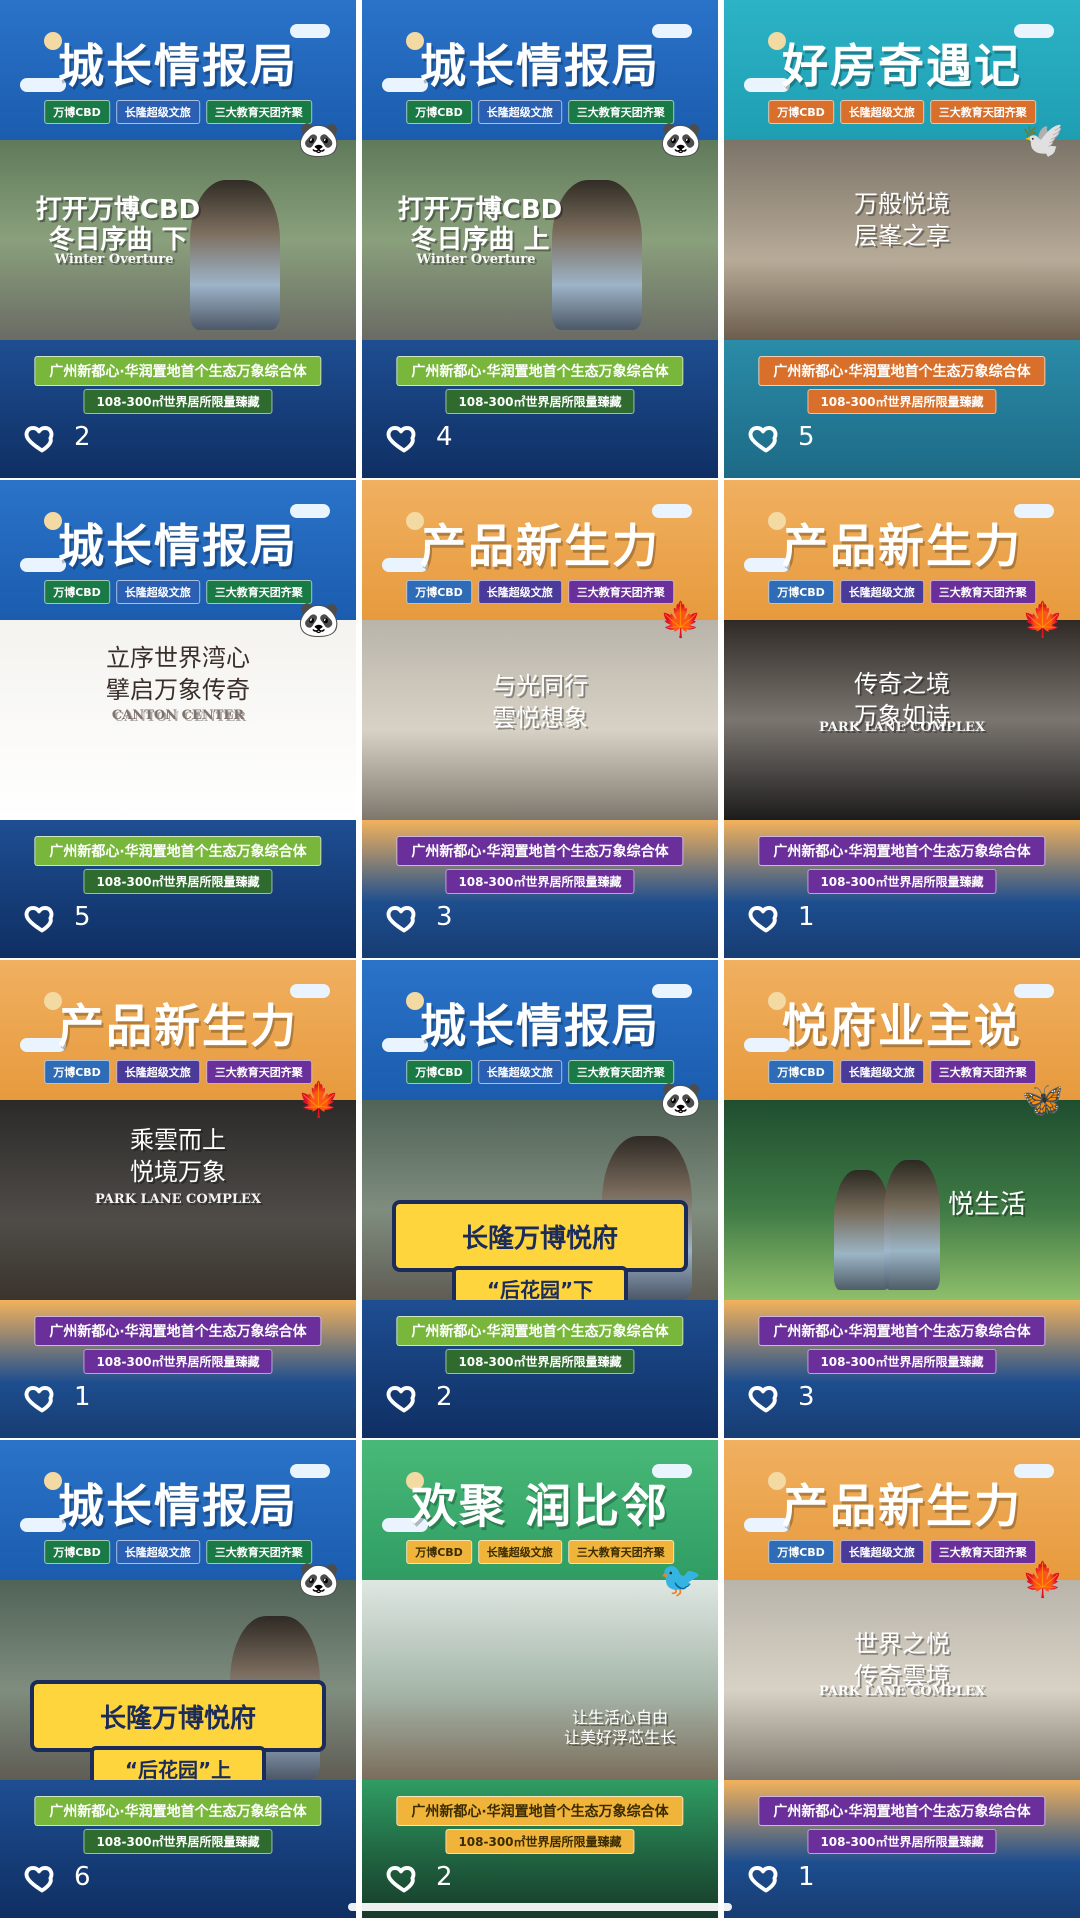 The height and width of the screenshot is (1918, 1080). What do you see at coordinates (1042, 140) in the screenshot?
I see `bird-icon: 🕊️` at bounding box center [1042, 140].